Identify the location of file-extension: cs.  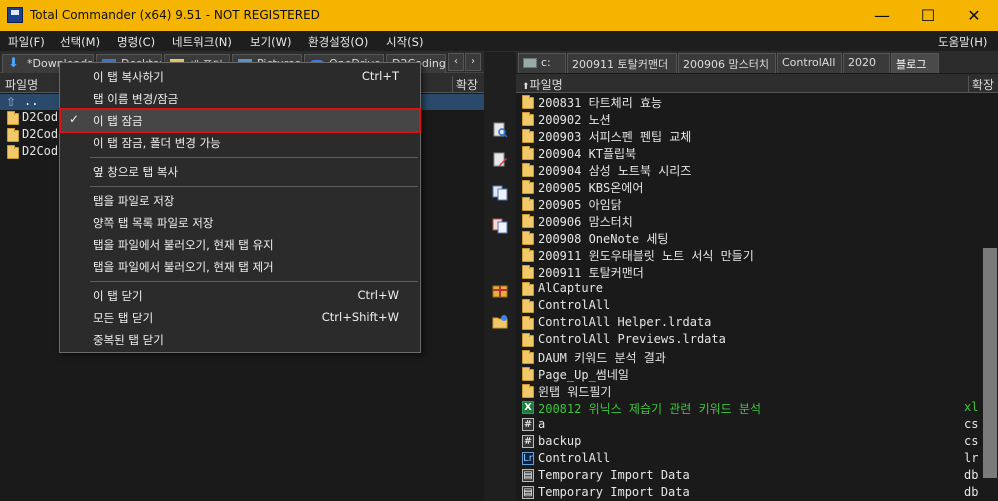
(971, 424).